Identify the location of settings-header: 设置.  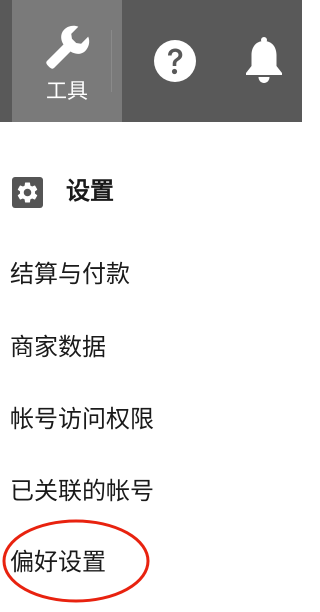
(147, 191).